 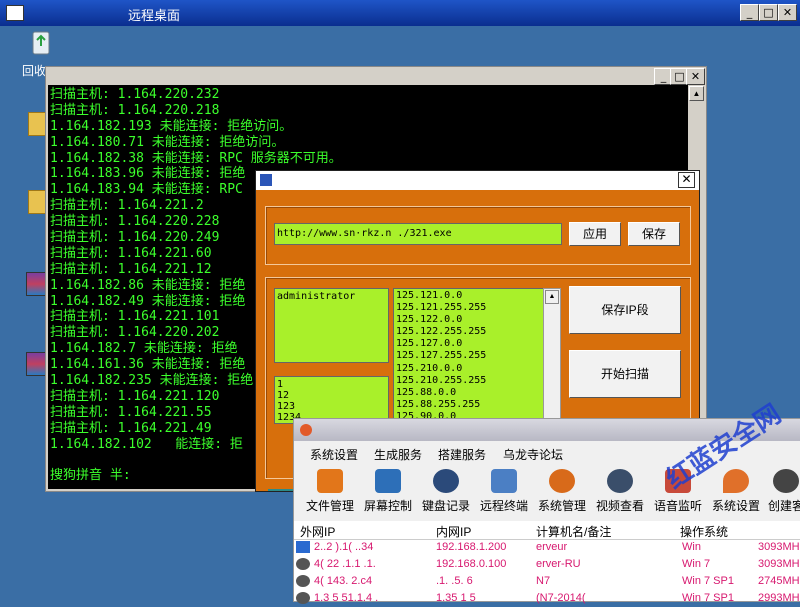 What do you see at coordinates (400, 13) in the screenshot?
I see `remote-desktop-titlebar: 远程桌面 _ □ ✕` at bounding box center [400, 13].